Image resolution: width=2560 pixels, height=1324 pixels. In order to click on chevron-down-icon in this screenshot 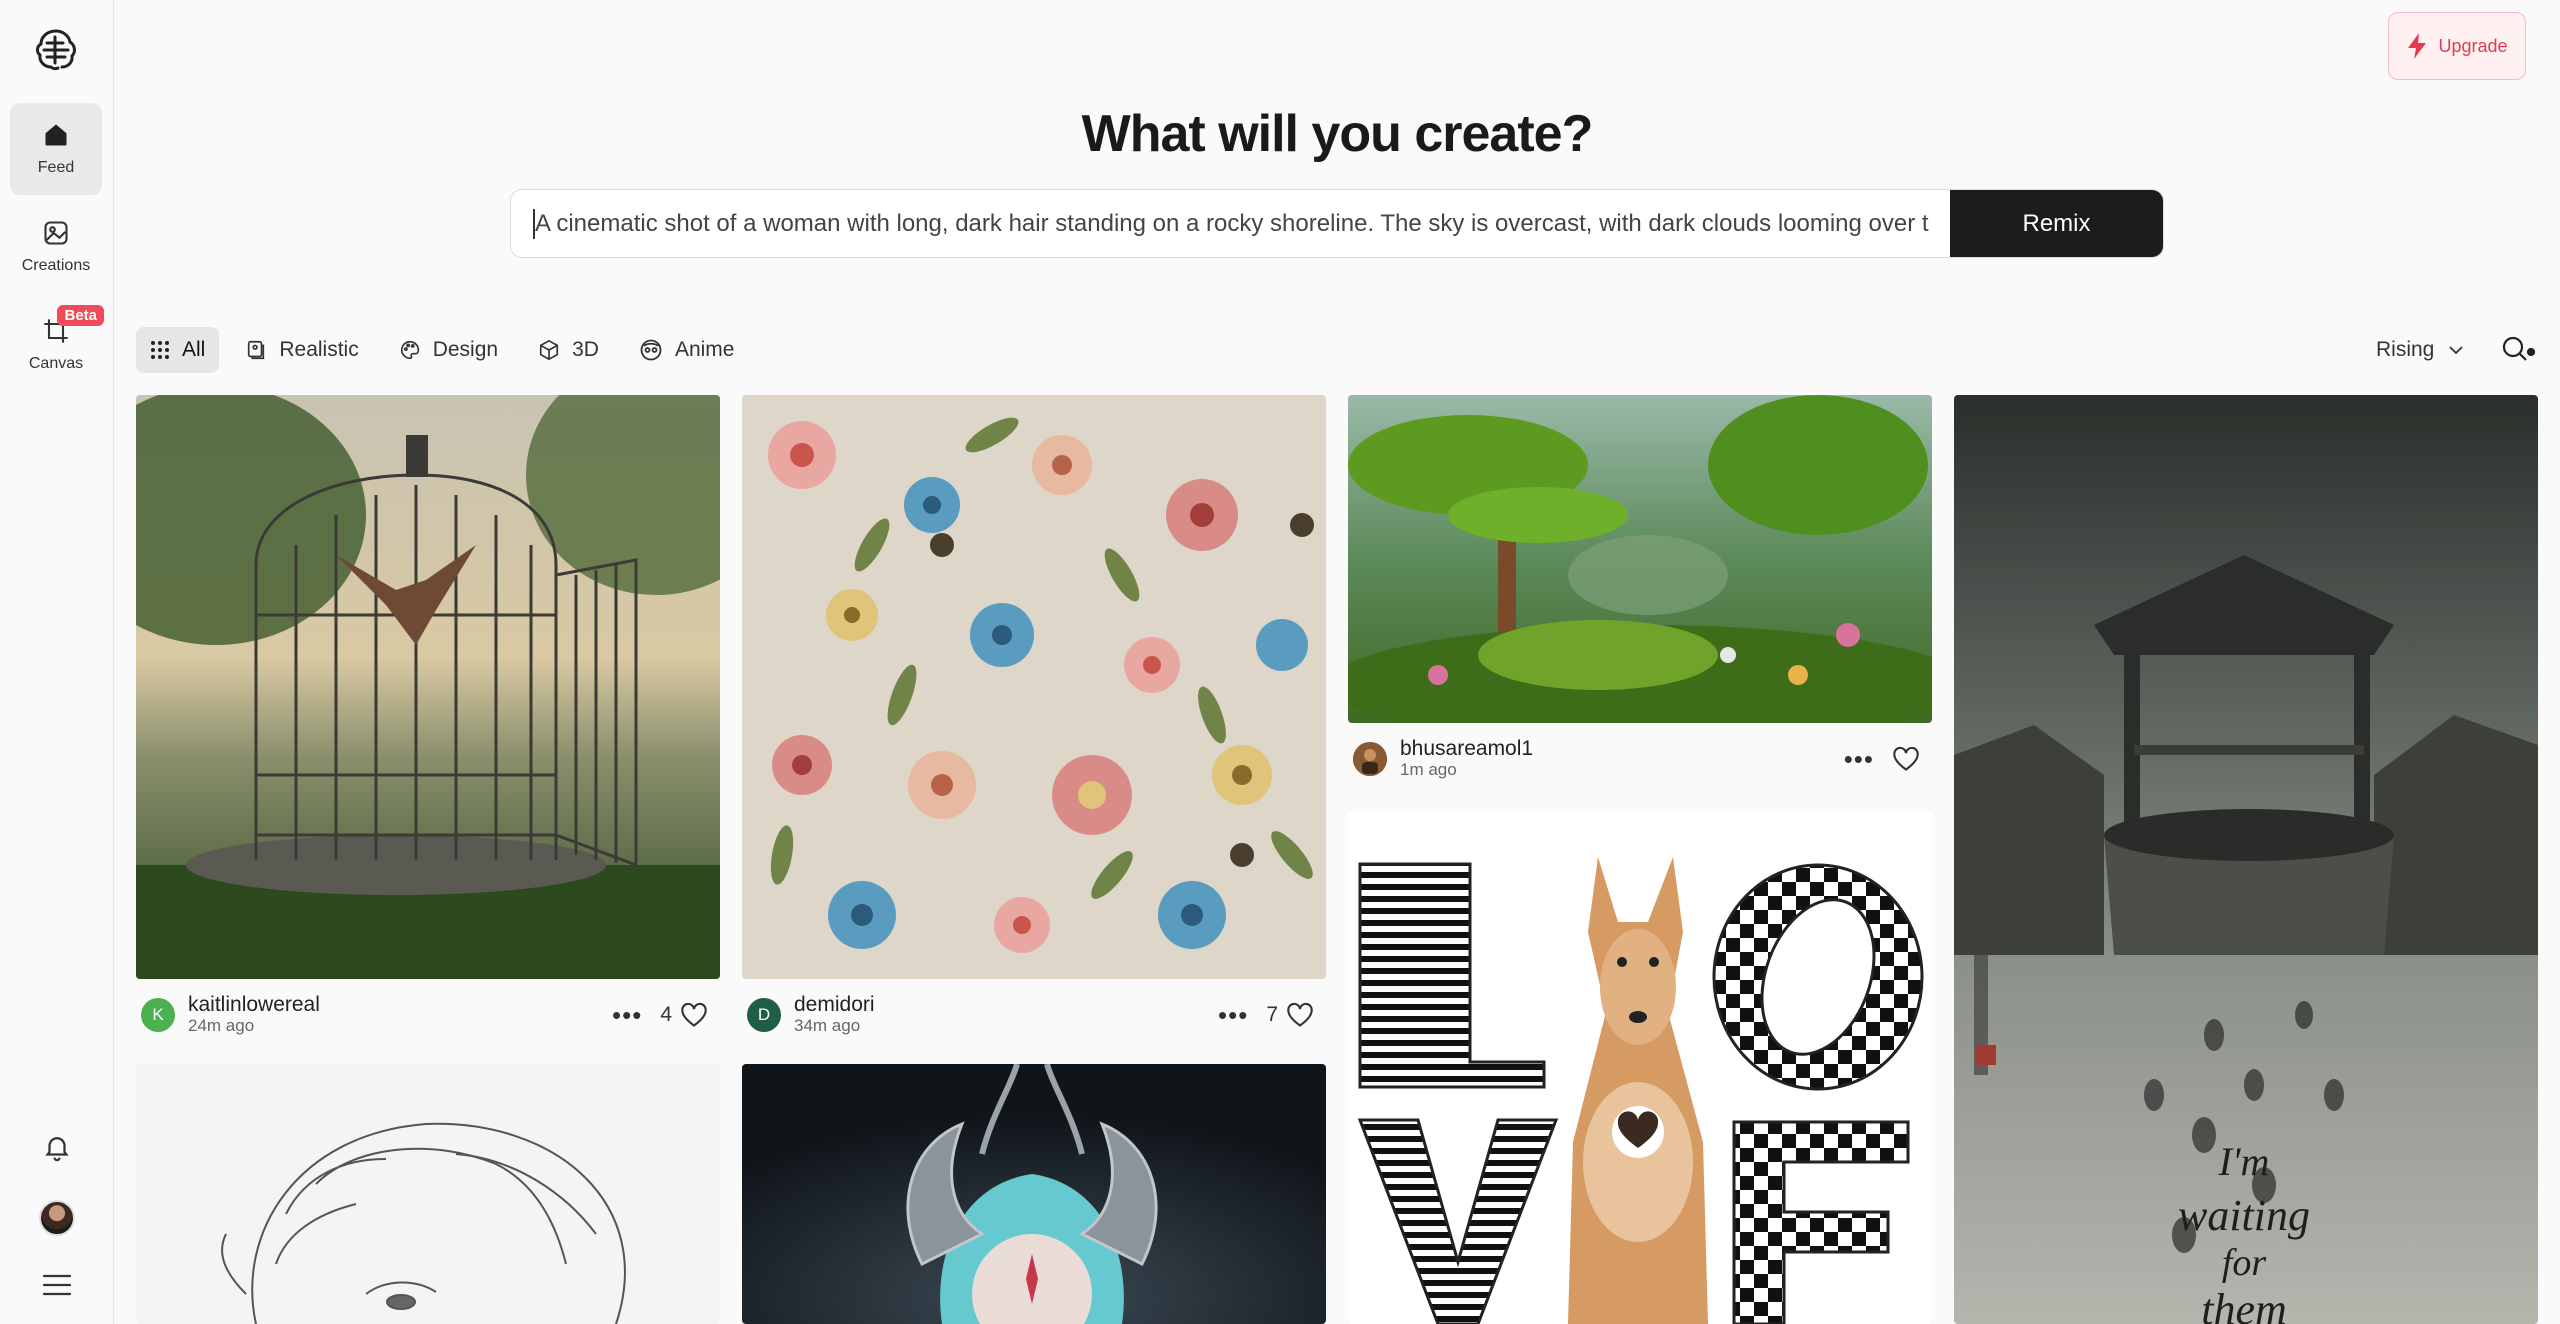, I will do `click(2456, 350)`.